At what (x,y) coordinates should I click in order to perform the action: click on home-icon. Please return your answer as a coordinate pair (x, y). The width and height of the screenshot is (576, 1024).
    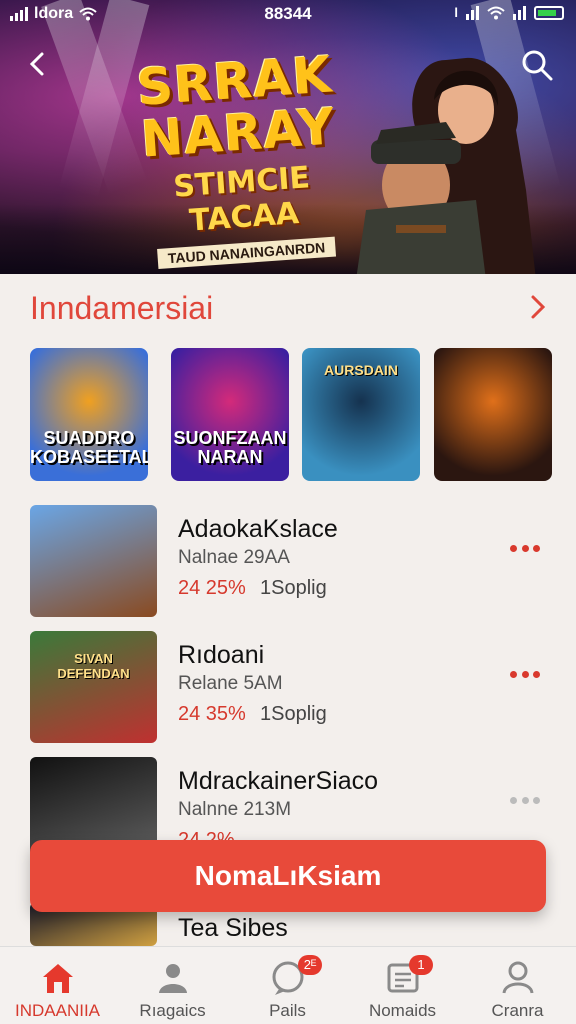
    Looking at the image, I should click on (58, 978).